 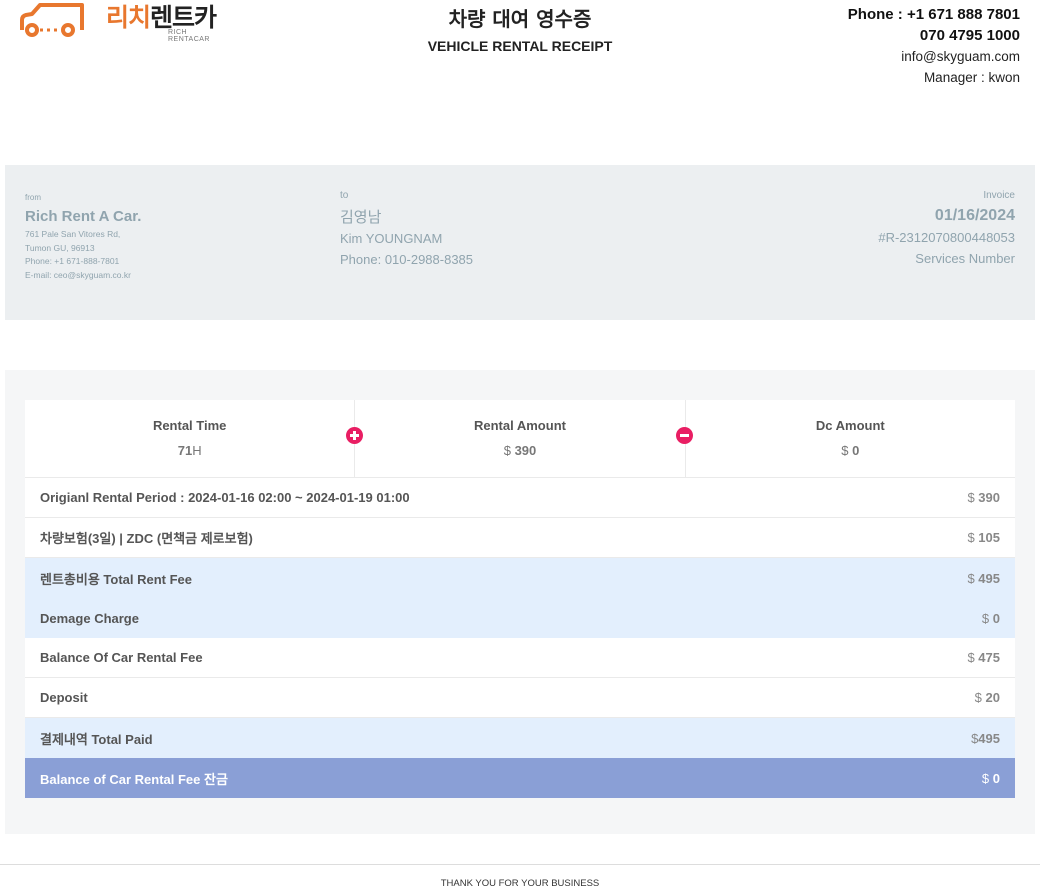 I want to click on row-insurance: 차량보험(3일) | ZDC (면책금 제로보험) $ 105, so click(x=520, y=538).